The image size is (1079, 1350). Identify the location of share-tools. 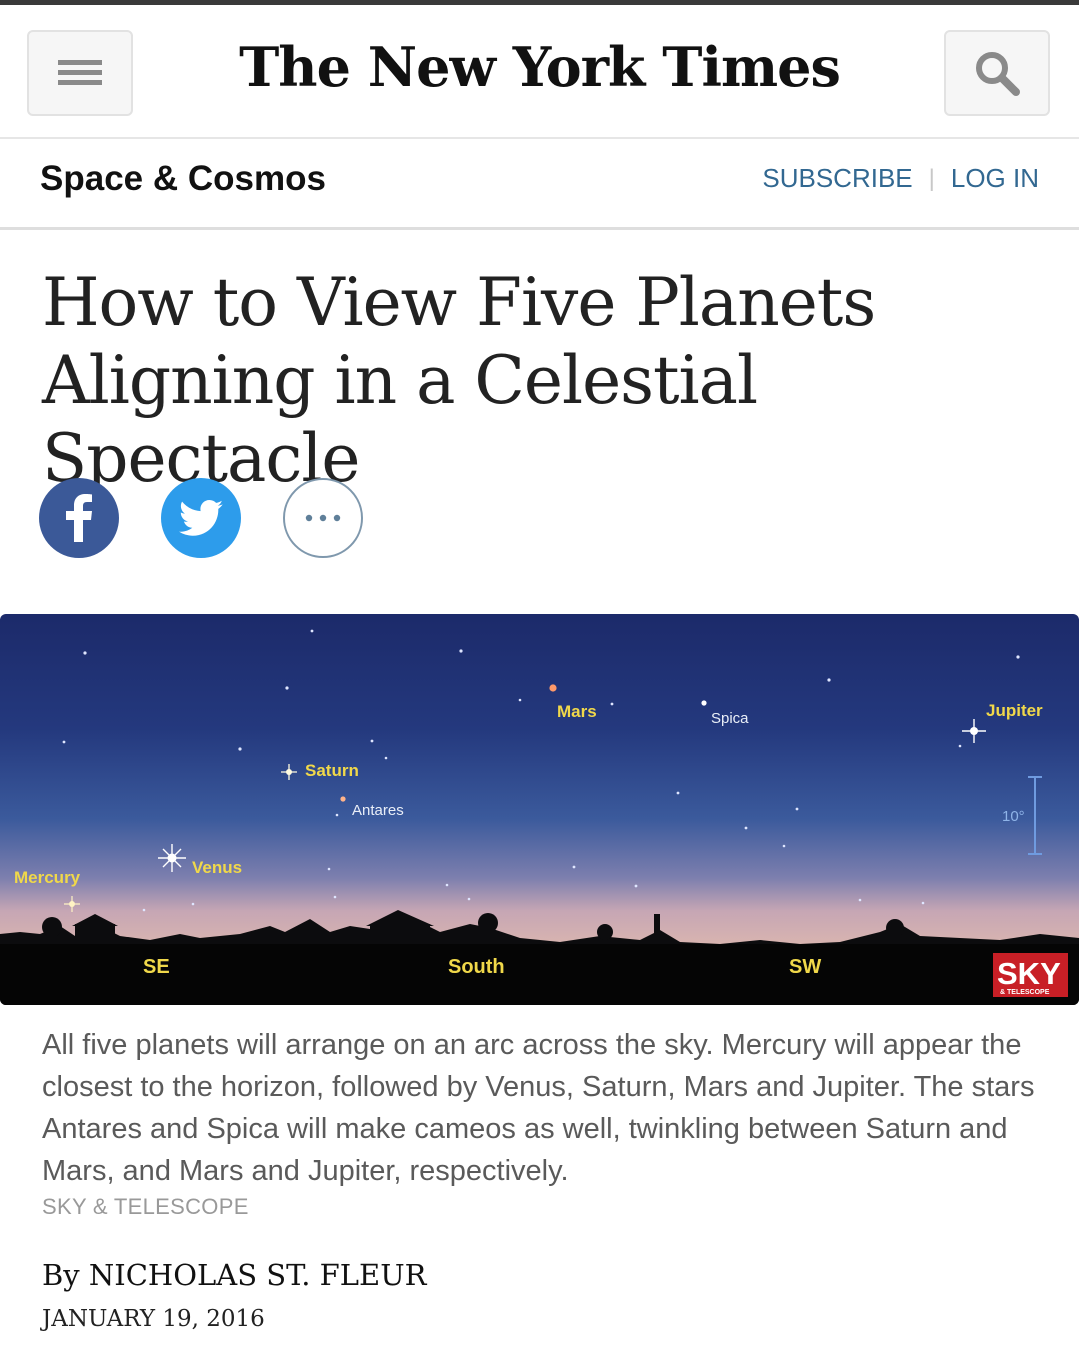
(201, 518).